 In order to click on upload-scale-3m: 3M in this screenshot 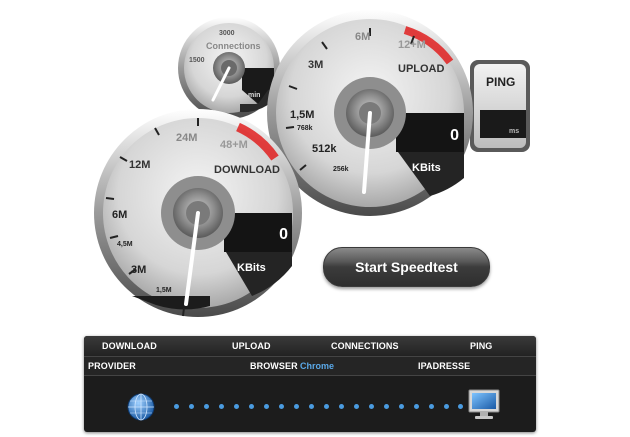, I will do `click(315, 65)`.